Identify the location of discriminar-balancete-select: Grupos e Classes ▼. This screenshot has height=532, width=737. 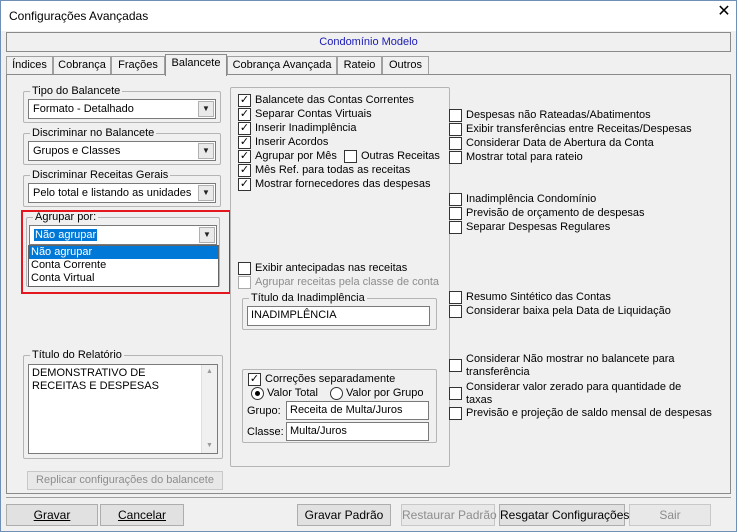
(122, 151).